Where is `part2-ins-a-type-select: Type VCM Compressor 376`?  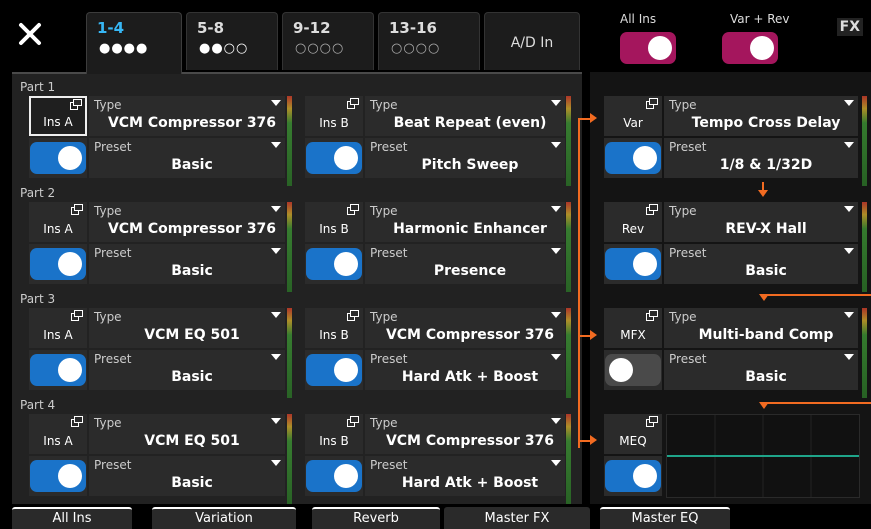 part2-ins-a-type-select: Type VCM Compressor 376 is located at coordinates (187, 222).